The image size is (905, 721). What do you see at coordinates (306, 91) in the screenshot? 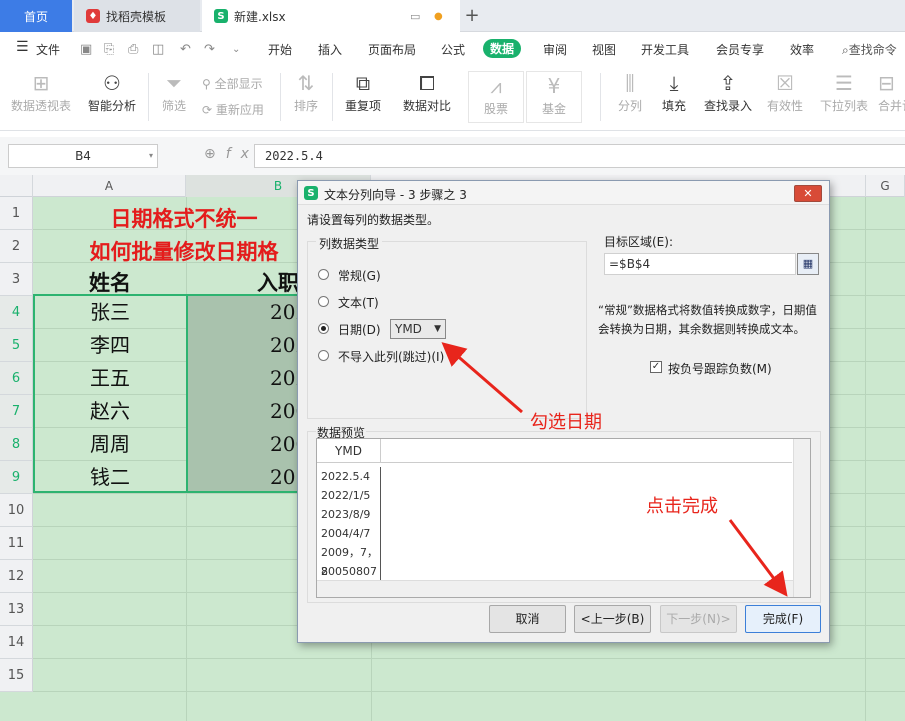
I see `sort-button: ⇅ 排序` at bounding box center [306, 91].